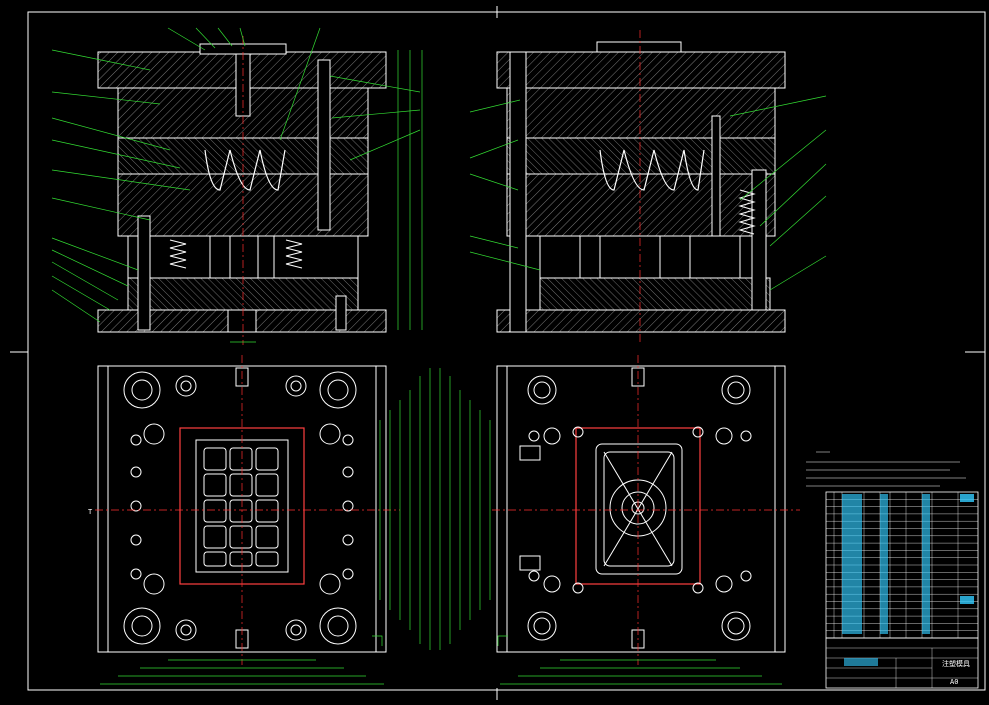  Describe the element at coordinates (956, 663) in the screenshot. I see `title-block-name: 注塑模具` at that location.